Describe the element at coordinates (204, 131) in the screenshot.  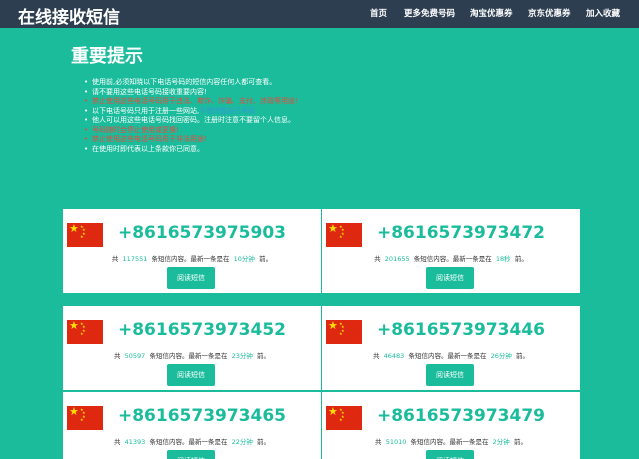
I see `notice-item: 号码随时会停止使用或更换!` at that location.